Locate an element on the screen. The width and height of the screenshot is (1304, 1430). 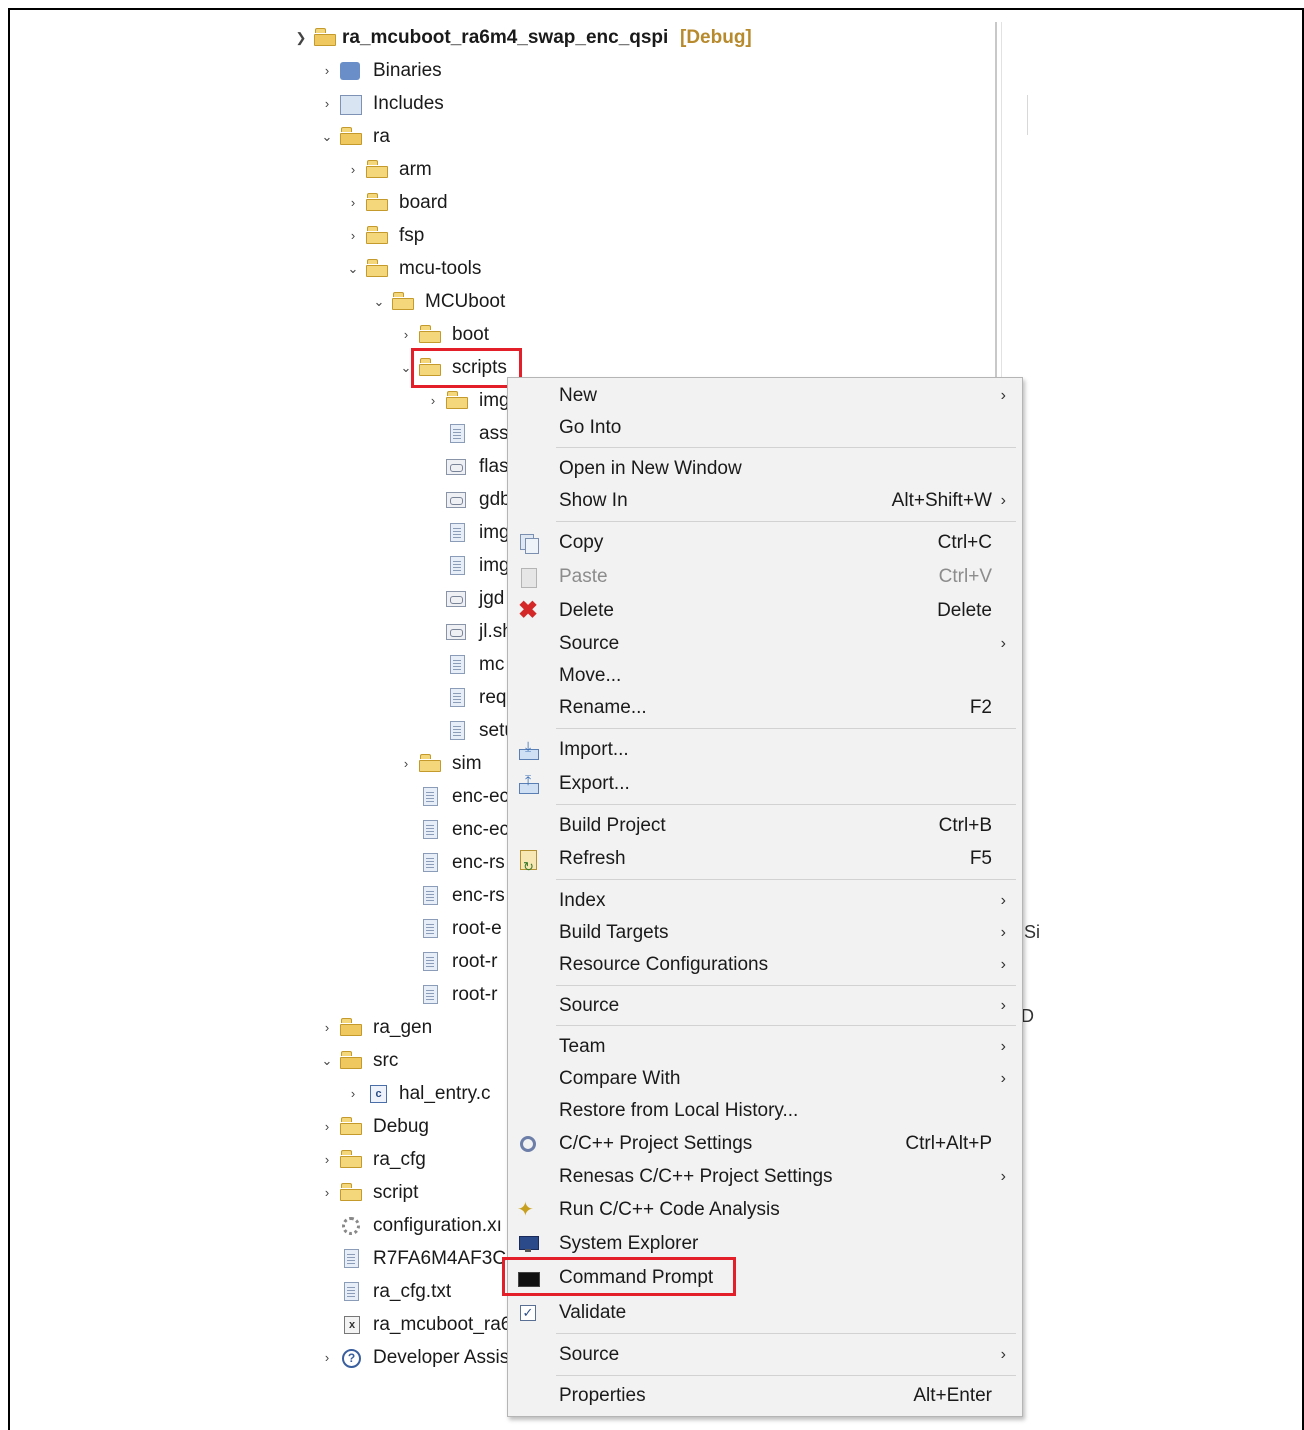
menu-item-cpp-project-settings: C/C++ Project Settings Ctrl+Alt+P is located at coordinates (765, 1144).